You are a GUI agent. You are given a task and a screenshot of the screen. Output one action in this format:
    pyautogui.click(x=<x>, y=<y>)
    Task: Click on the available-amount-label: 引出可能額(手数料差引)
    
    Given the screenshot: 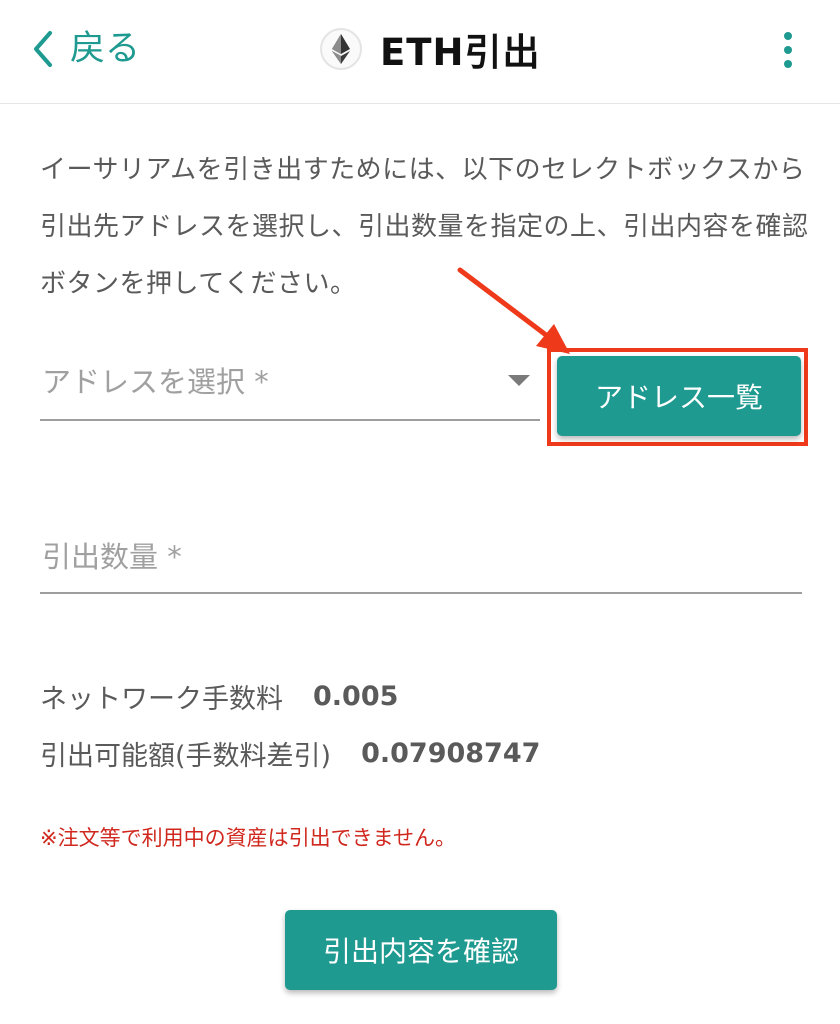 What is the action you would take?
    pyautogui.click(x=186, y=756)
    